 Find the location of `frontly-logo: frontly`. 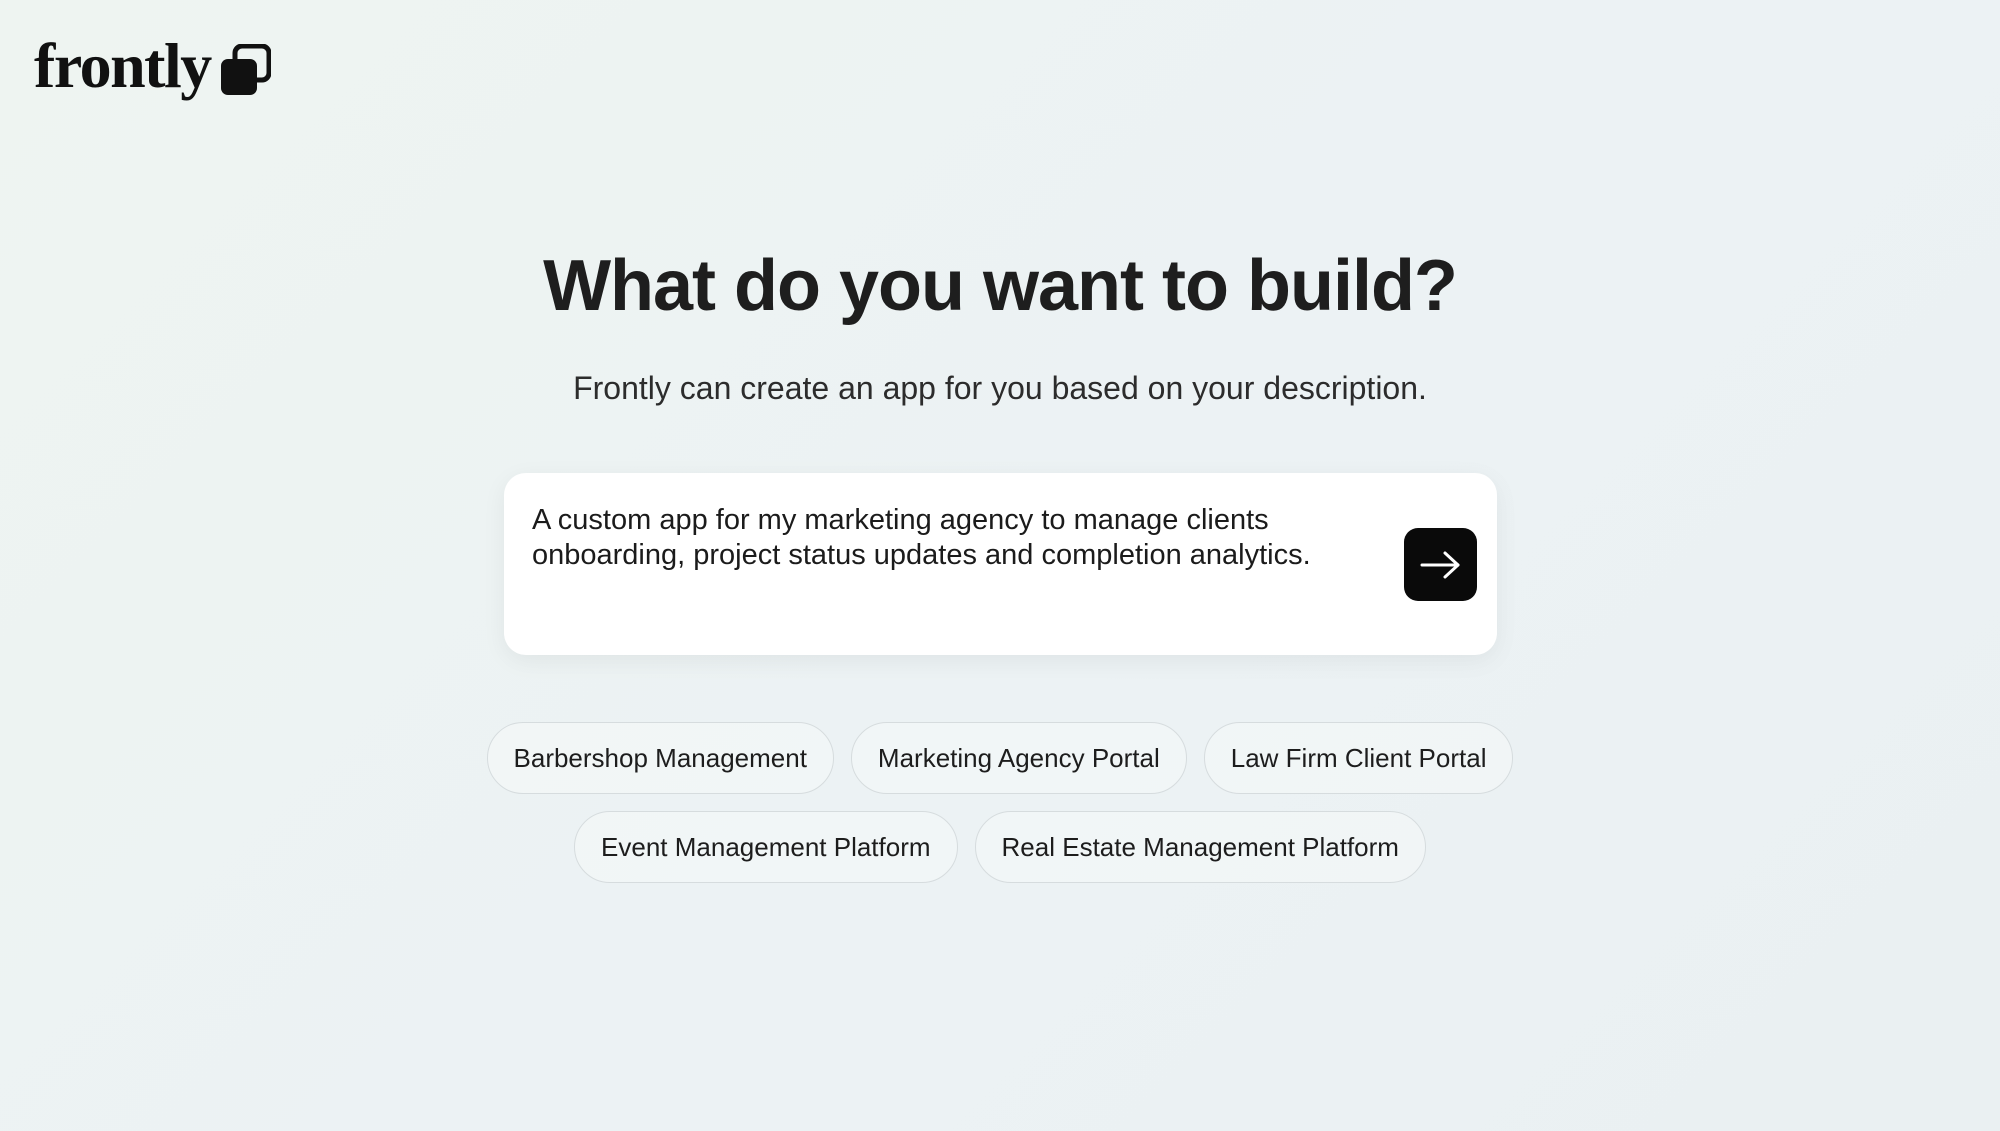

frontly-logo: frontly is located at coordinates (152, 66).